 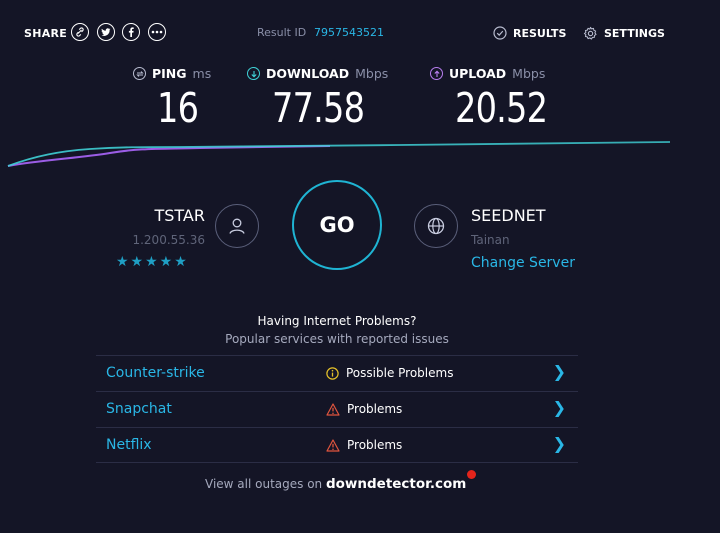 I want to click on server-city: Tainan, so click(x=490, y=240).